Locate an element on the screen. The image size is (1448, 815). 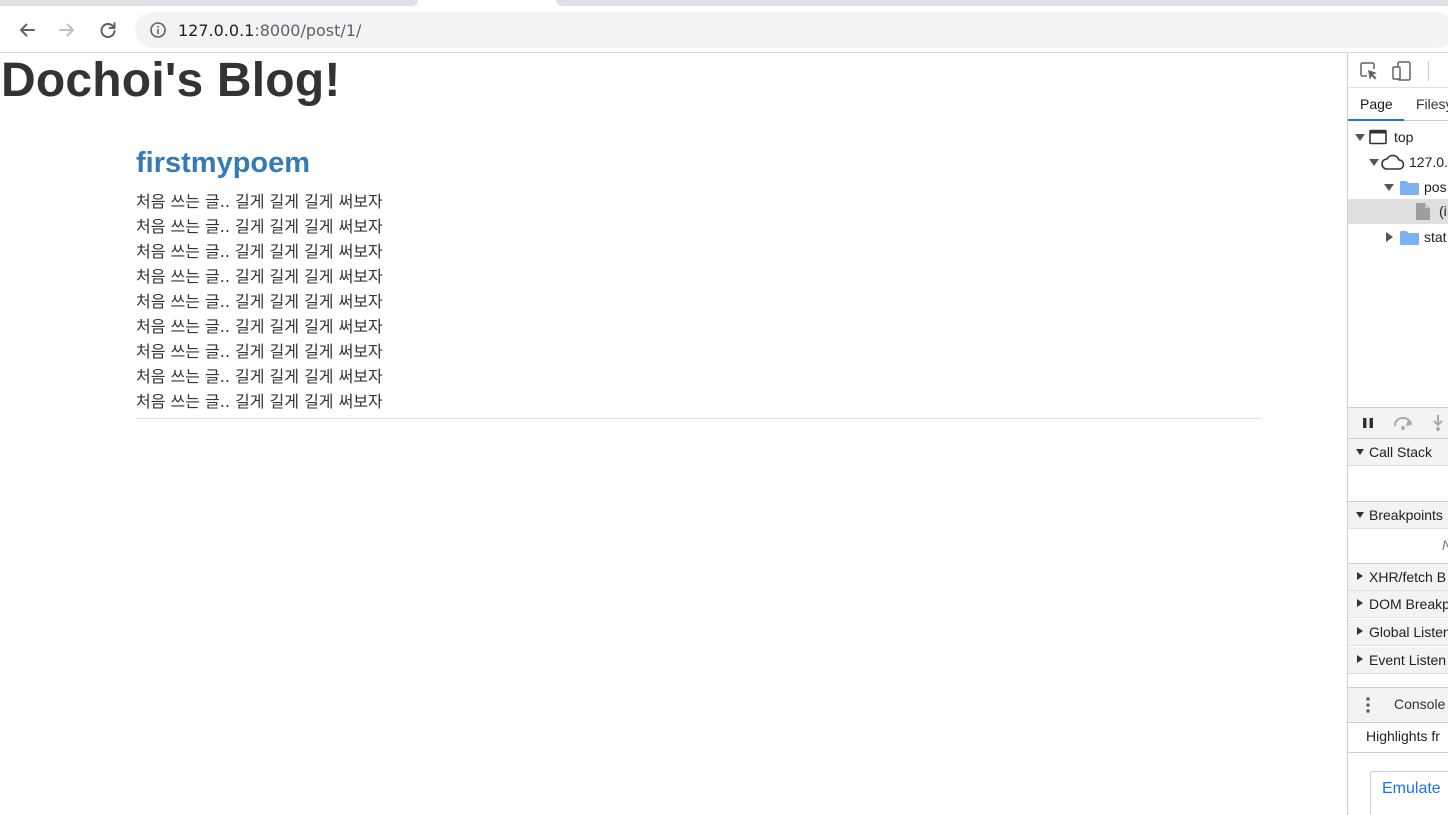
section-xhr-breakpoints: XHR/fetch B is located at coordinates (1398, 577).